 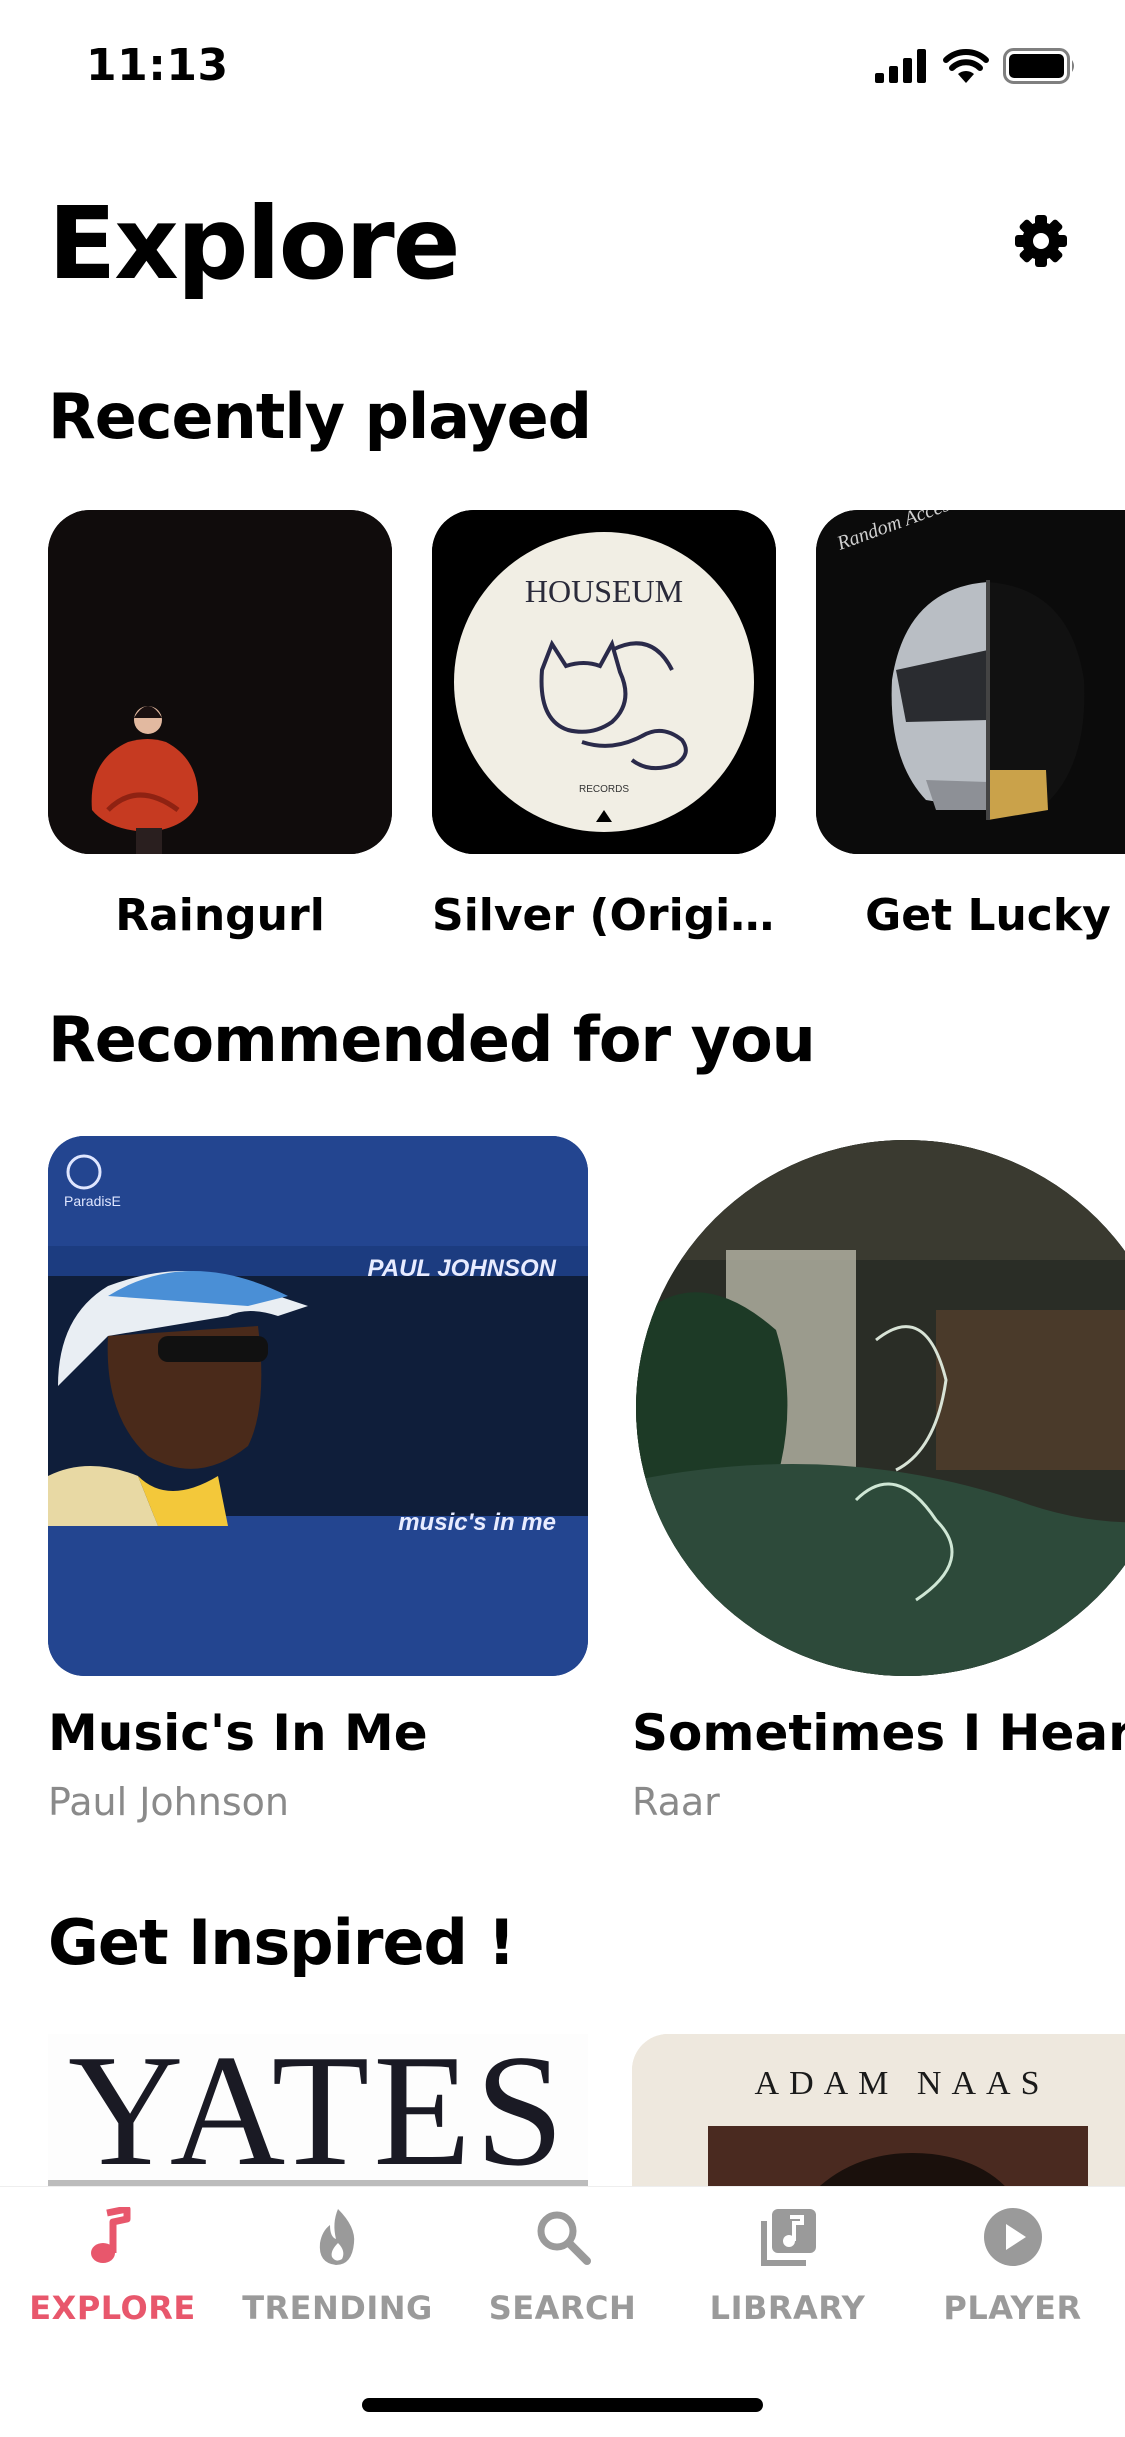 I want to click on album-title-raingurl: Raingurl, so click(x=220, y=915).